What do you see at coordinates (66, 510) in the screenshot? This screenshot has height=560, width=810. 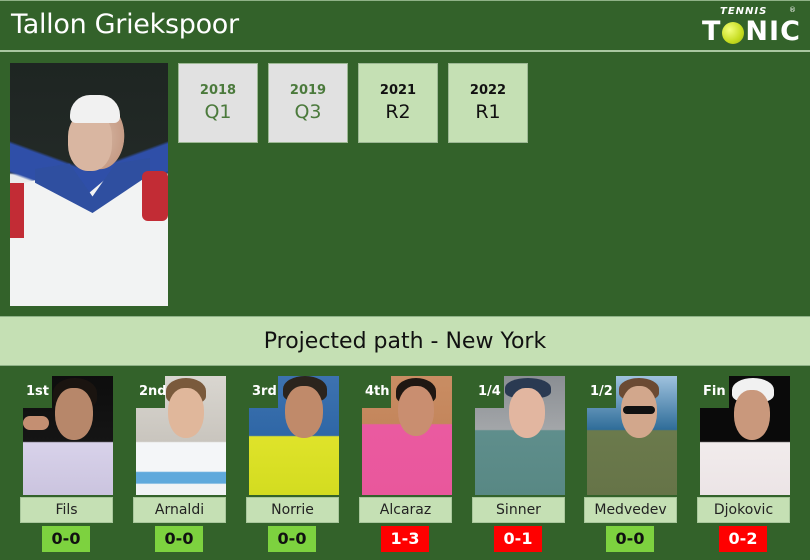 I see `opponent-name: Fils` at bounding box center [66, 510].